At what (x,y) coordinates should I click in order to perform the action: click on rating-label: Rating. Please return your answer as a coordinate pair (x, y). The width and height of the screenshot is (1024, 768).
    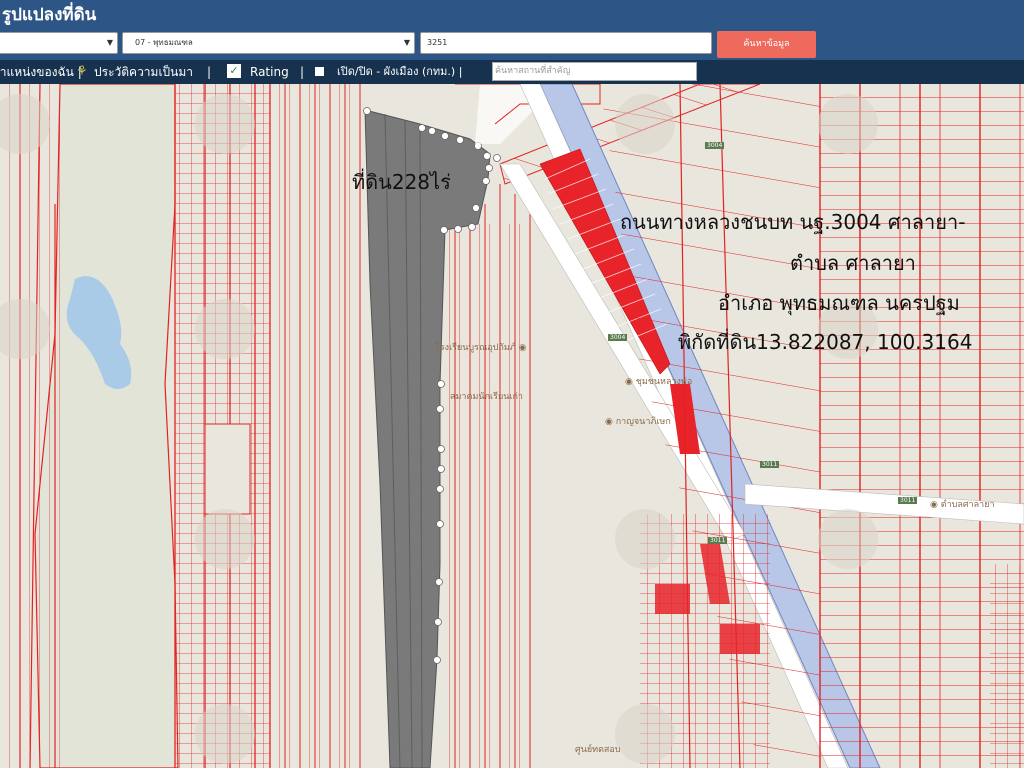
    Looking at the image, I should click on (269, 72).